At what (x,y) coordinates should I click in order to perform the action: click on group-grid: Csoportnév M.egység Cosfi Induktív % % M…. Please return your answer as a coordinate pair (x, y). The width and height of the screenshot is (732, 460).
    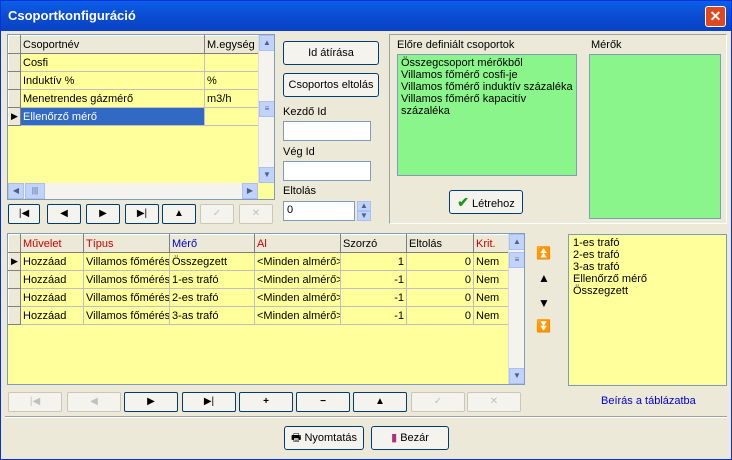
    Looking at the image, I should click on (141, 117).